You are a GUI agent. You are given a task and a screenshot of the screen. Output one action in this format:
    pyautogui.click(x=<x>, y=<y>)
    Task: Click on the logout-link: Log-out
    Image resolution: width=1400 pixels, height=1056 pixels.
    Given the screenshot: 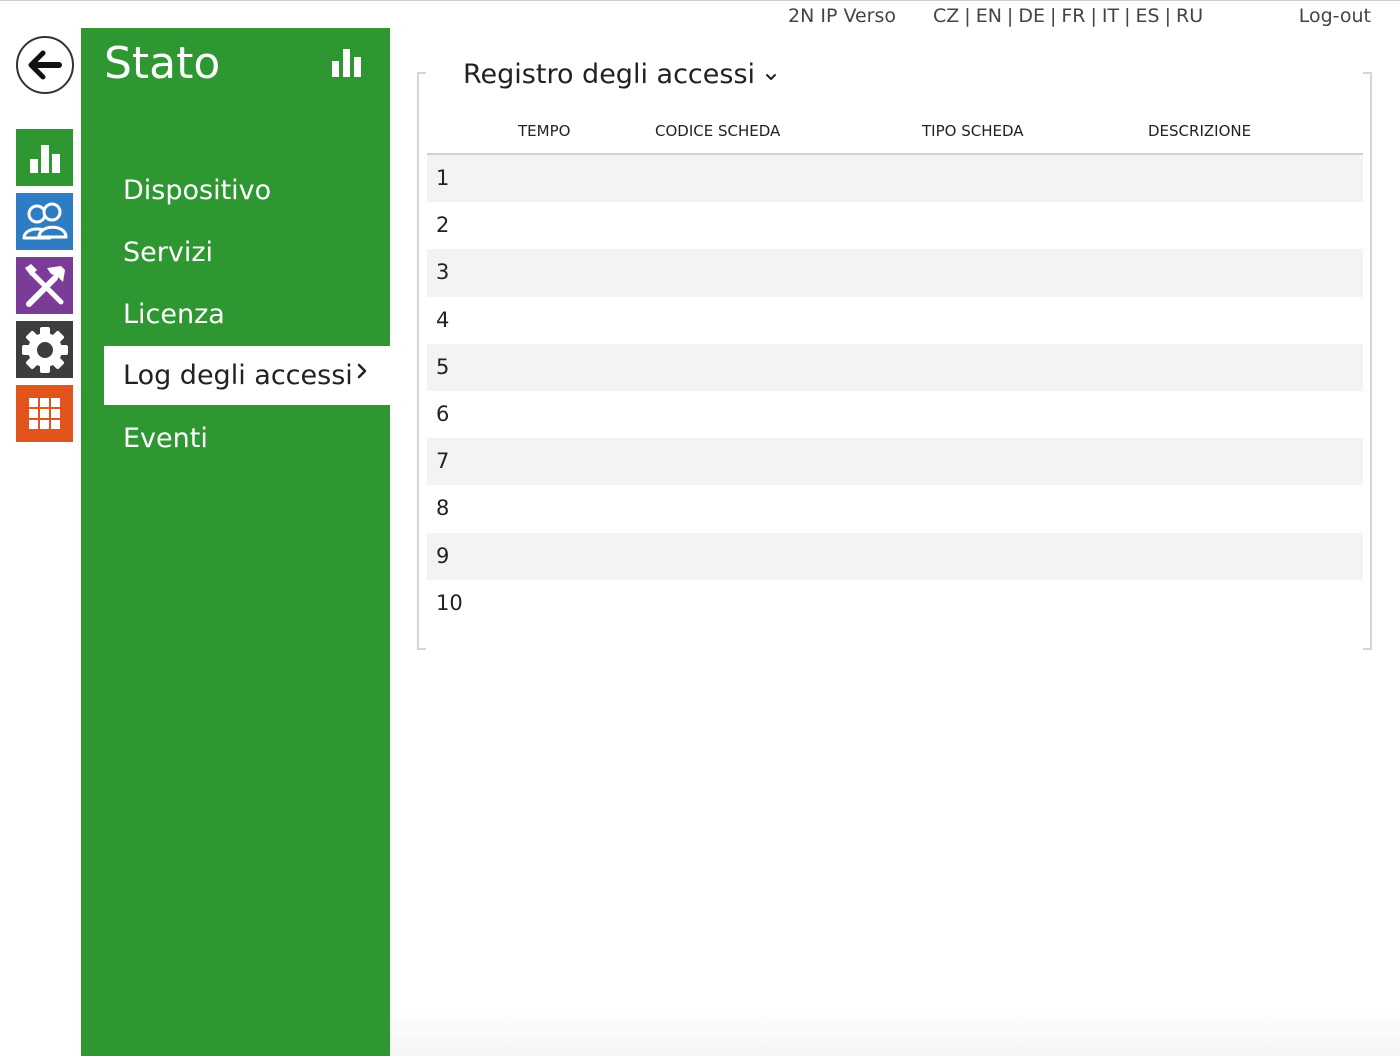 What is the action you would take?
    pyautogui.click(x=1335, y=16)
    